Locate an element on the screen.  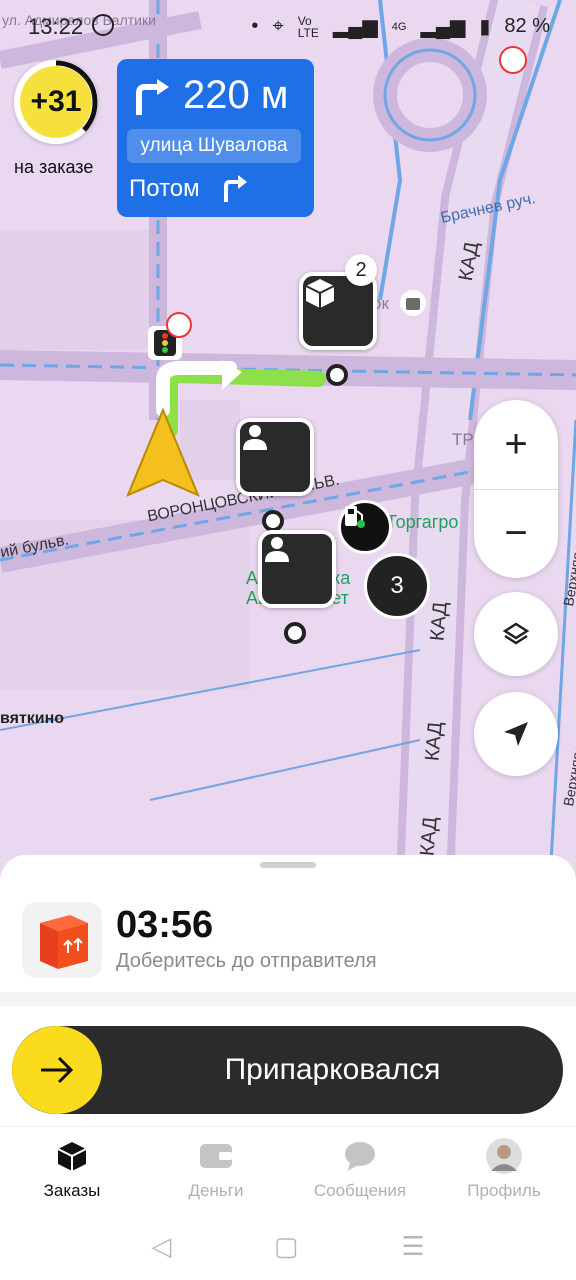
parcel-icon is located at coordinates (62, 940).